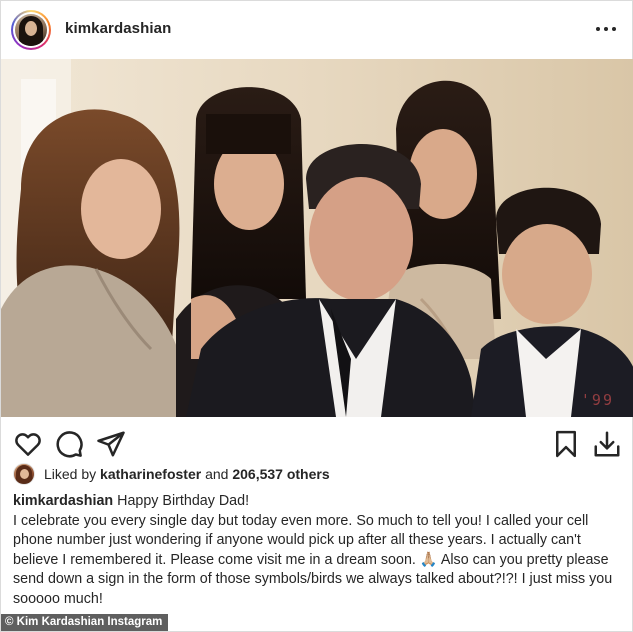  Describe the element at coordinates (70, 474) in the screenshot. I see `likes-prefix: Liked by` at that location.